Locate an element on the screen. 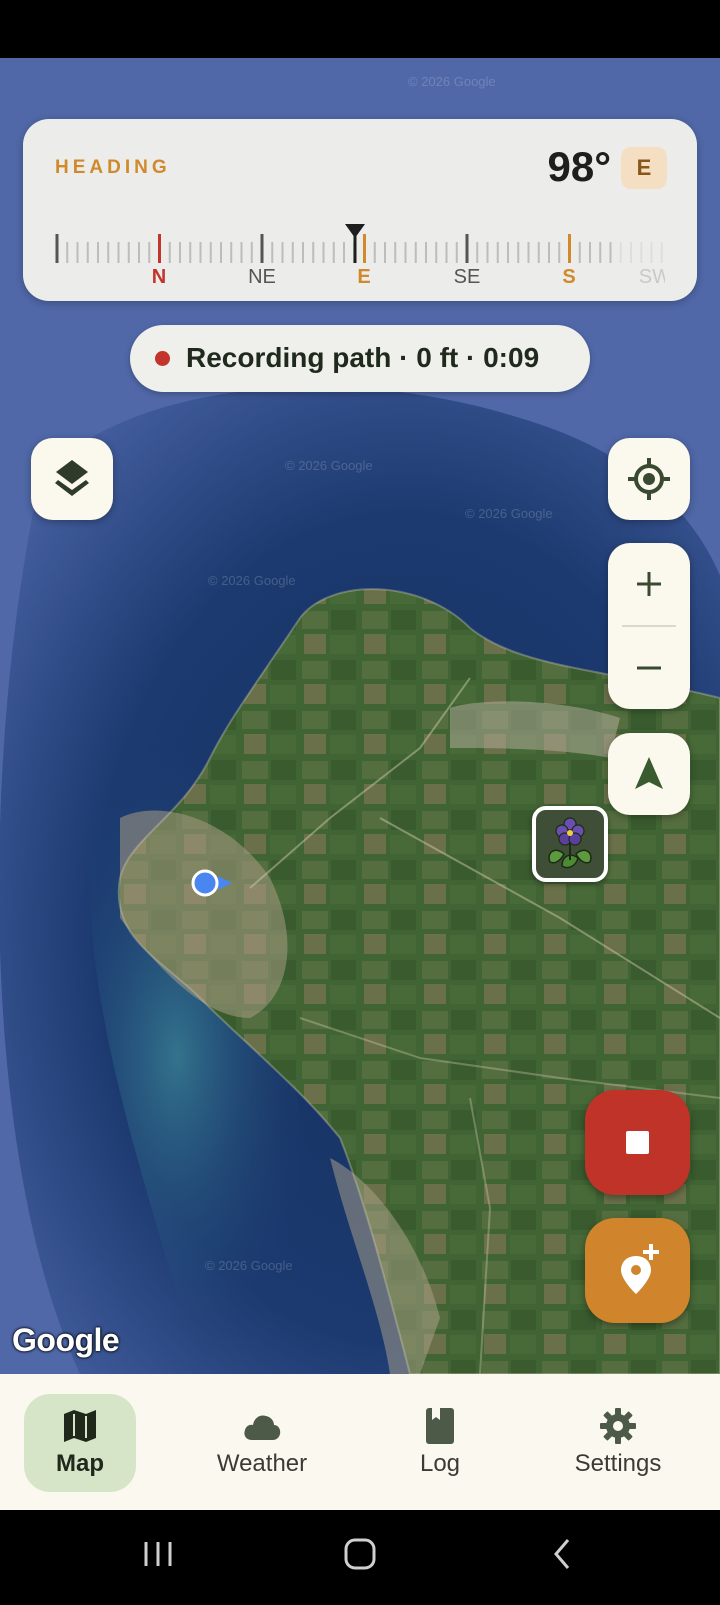  add-location-button is located at coordinates (637, 1270).